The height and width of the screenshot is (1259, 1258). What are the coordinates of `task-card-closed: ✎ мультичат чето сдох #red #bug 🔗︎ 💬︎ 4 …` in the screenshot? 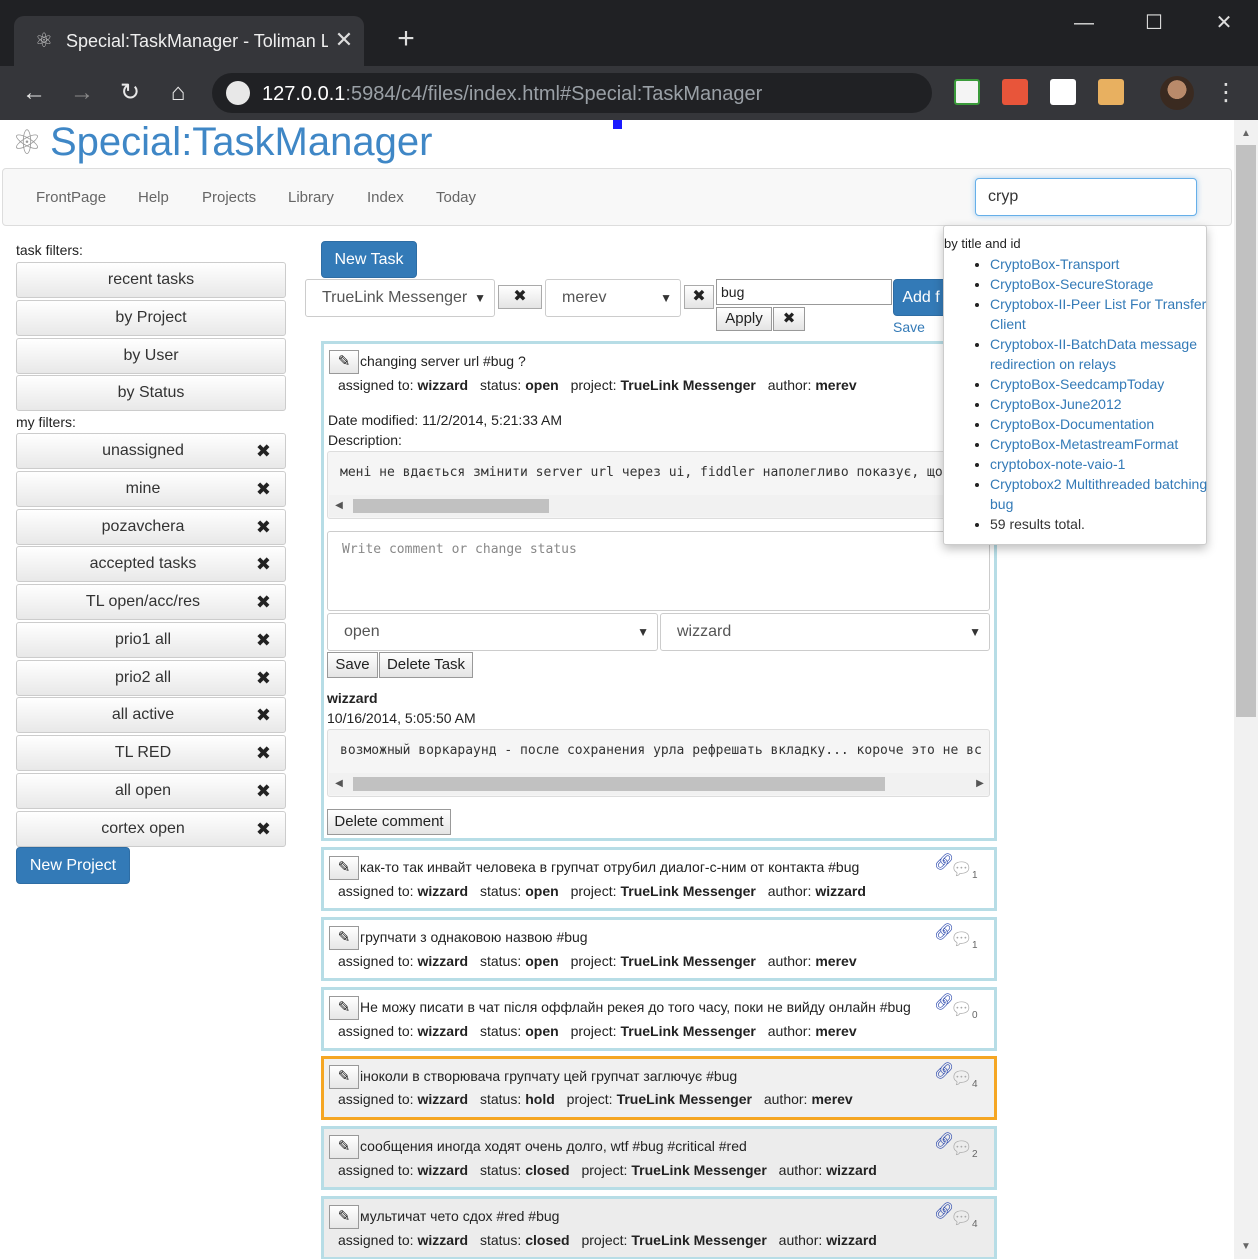 It's located at (659, 1227).